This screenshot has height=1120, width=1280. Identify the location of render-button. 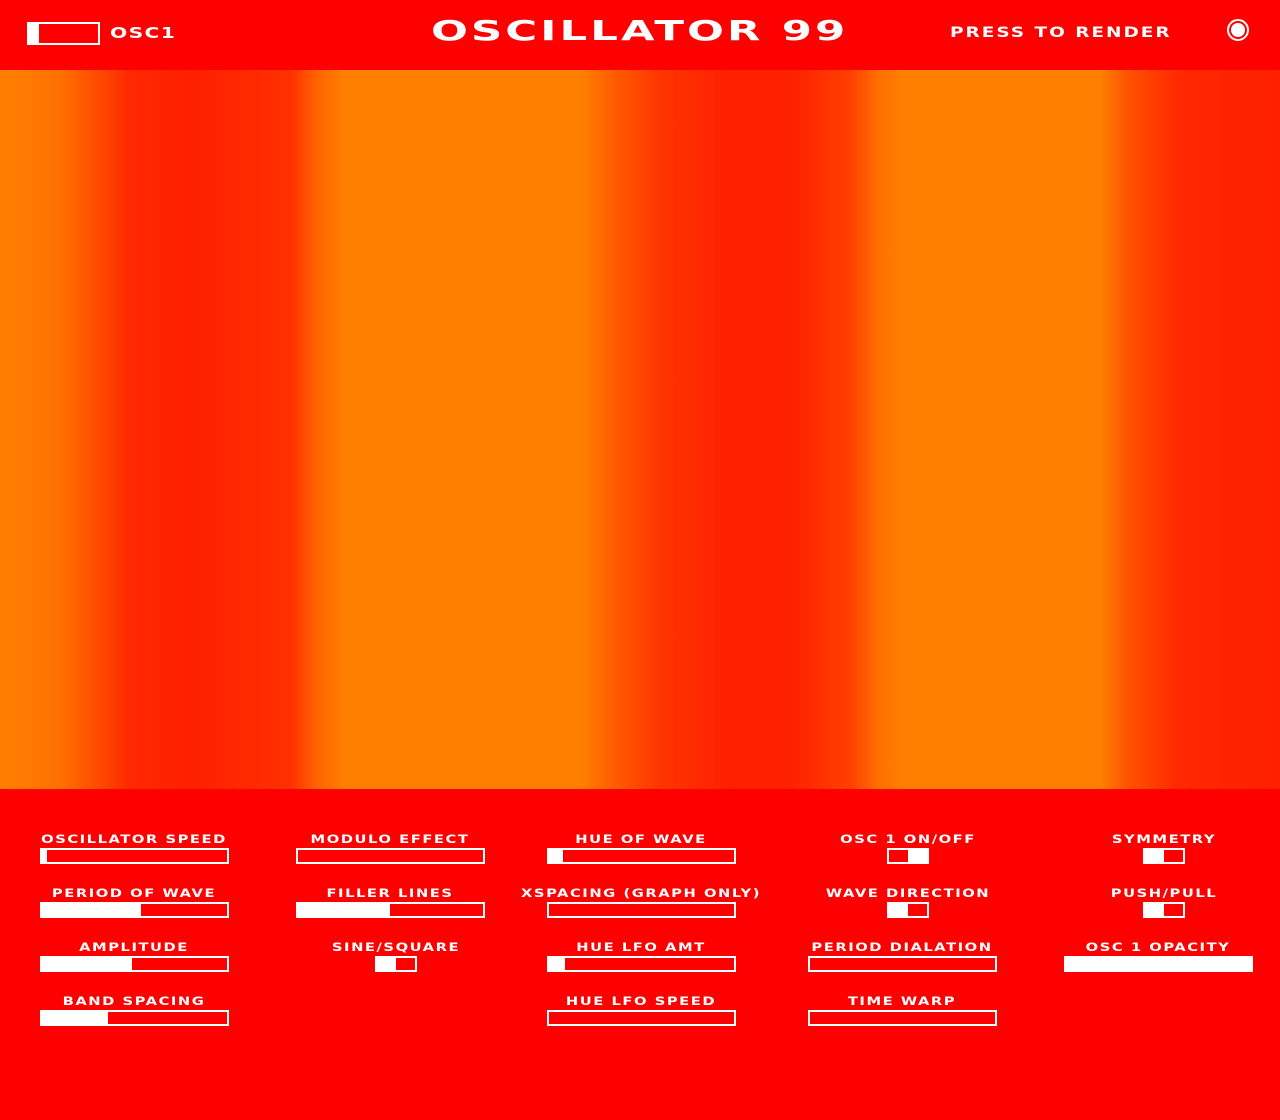
(1238, 30).